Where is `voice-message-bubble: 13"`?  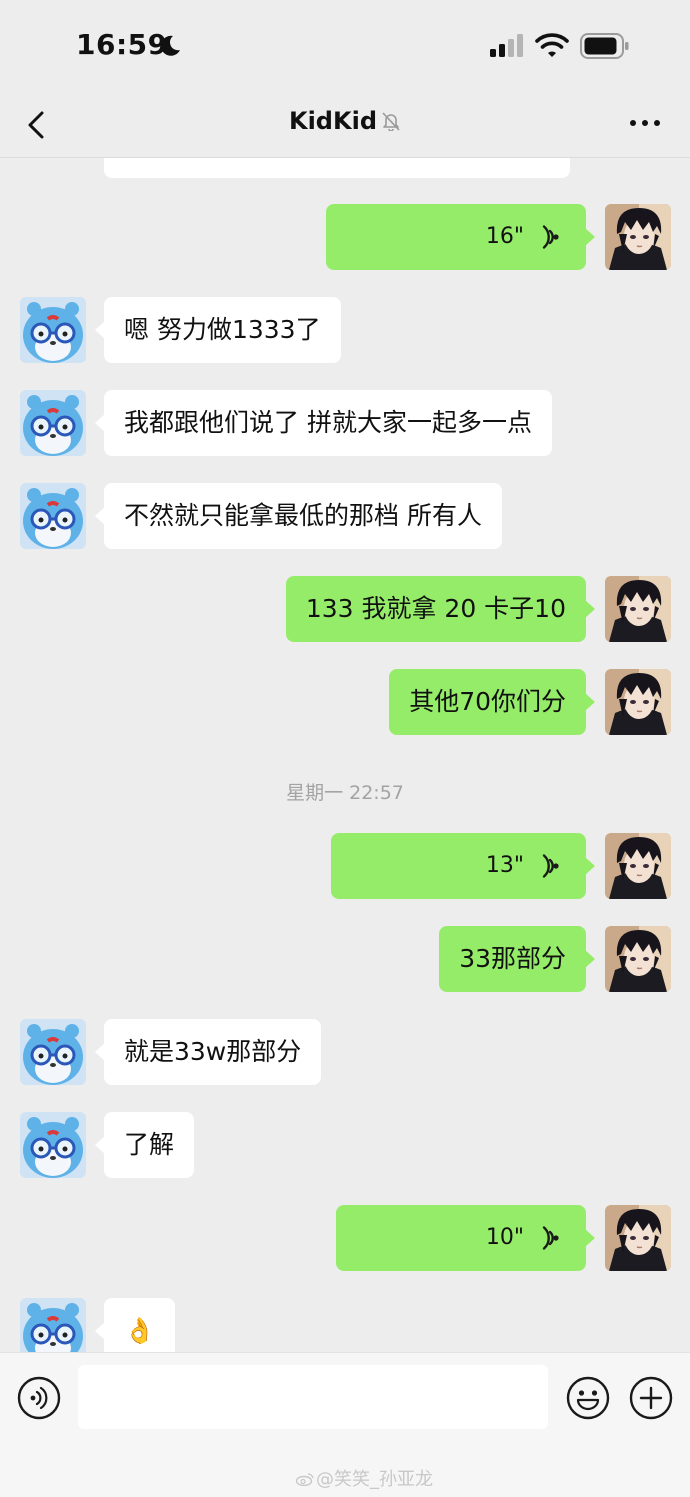 voice-message-bubble: 13" is located at coordinates (463, 866).